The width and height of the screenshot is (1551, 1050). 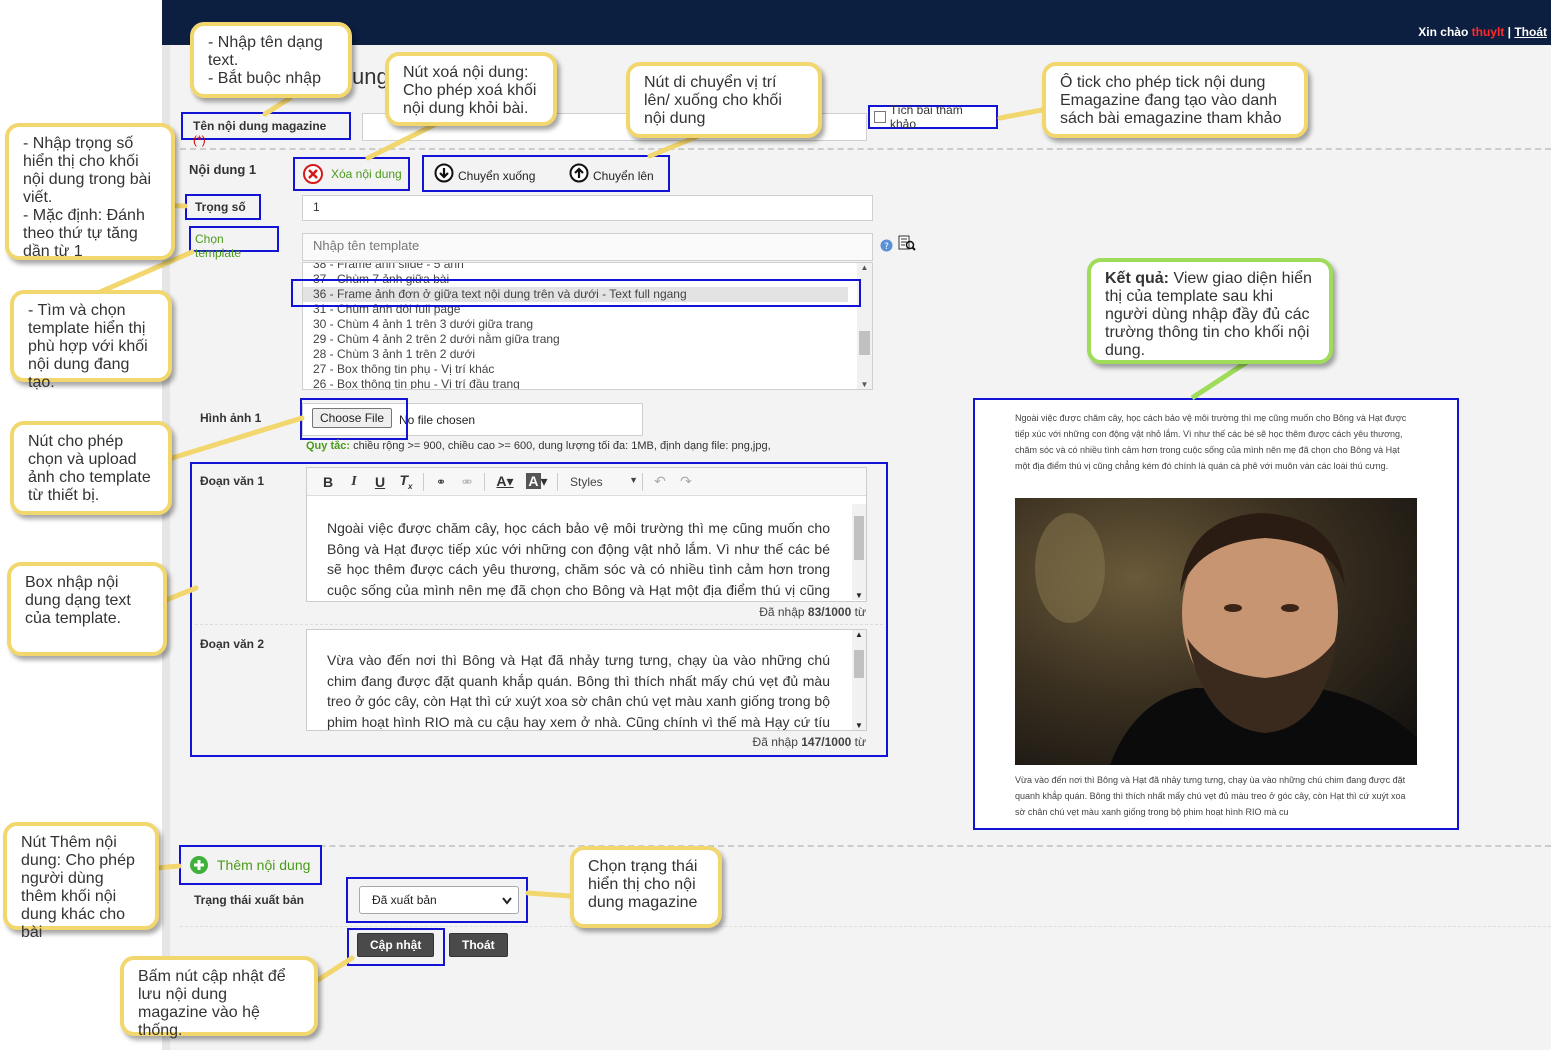 I want to click on bg-color-icon: A ▾, so click(x=537, y=481).